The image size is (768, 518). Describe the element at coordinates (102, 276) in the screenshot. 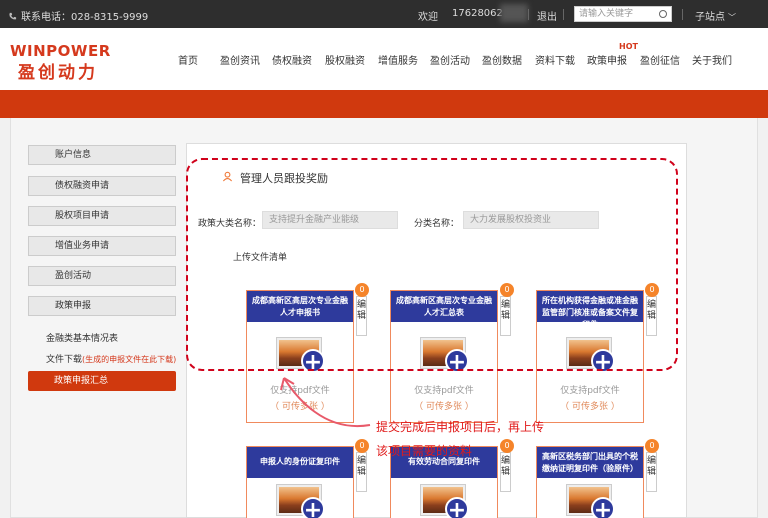

I see `sidebar-item-activities: 盈创活动` at that location.